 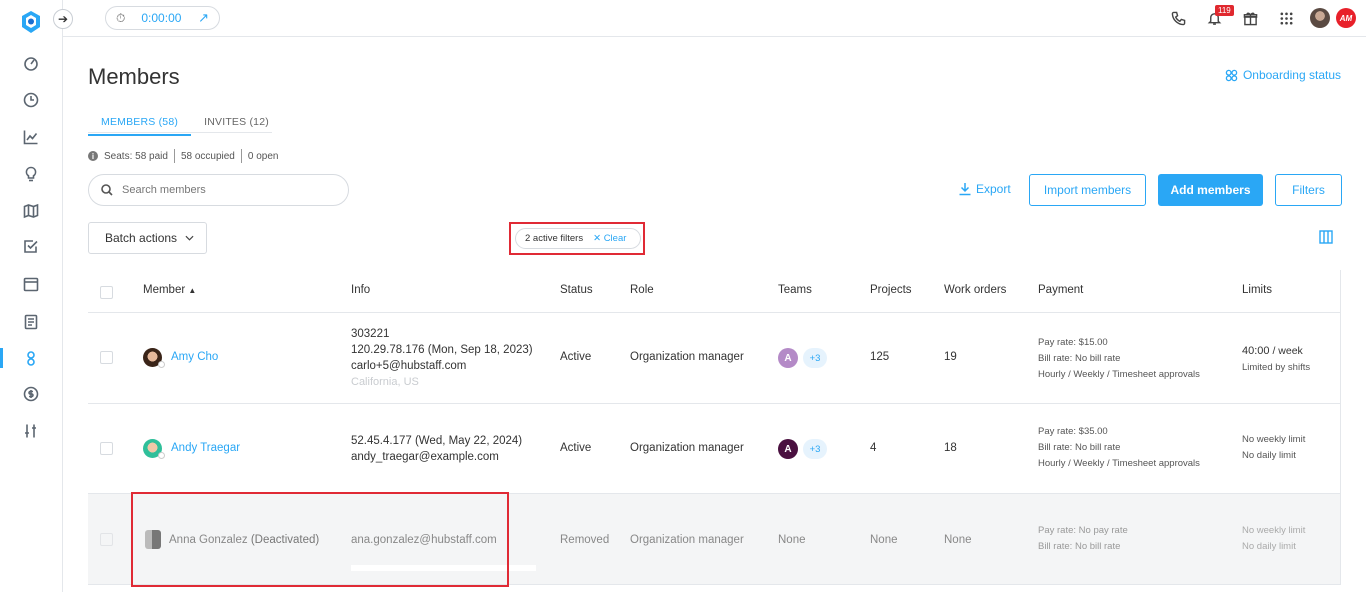 I want to click on settings-sliders-icon, so click(x=31, y=431).